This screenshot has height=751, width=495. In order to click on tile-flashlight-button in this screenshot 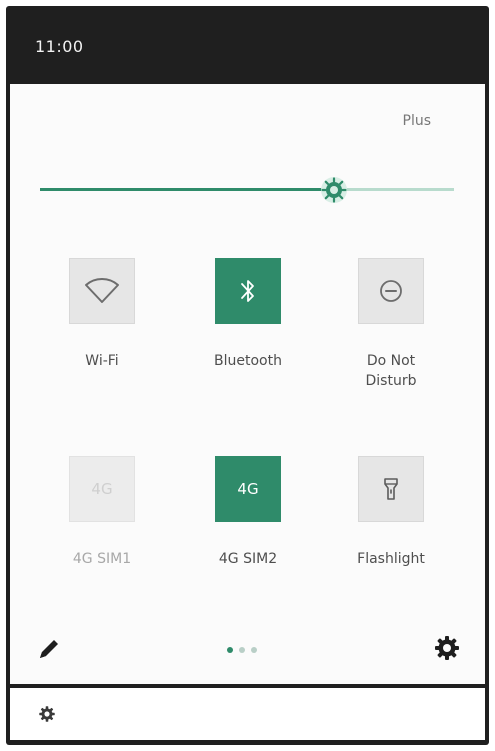, I will do `click(391, 489)`.